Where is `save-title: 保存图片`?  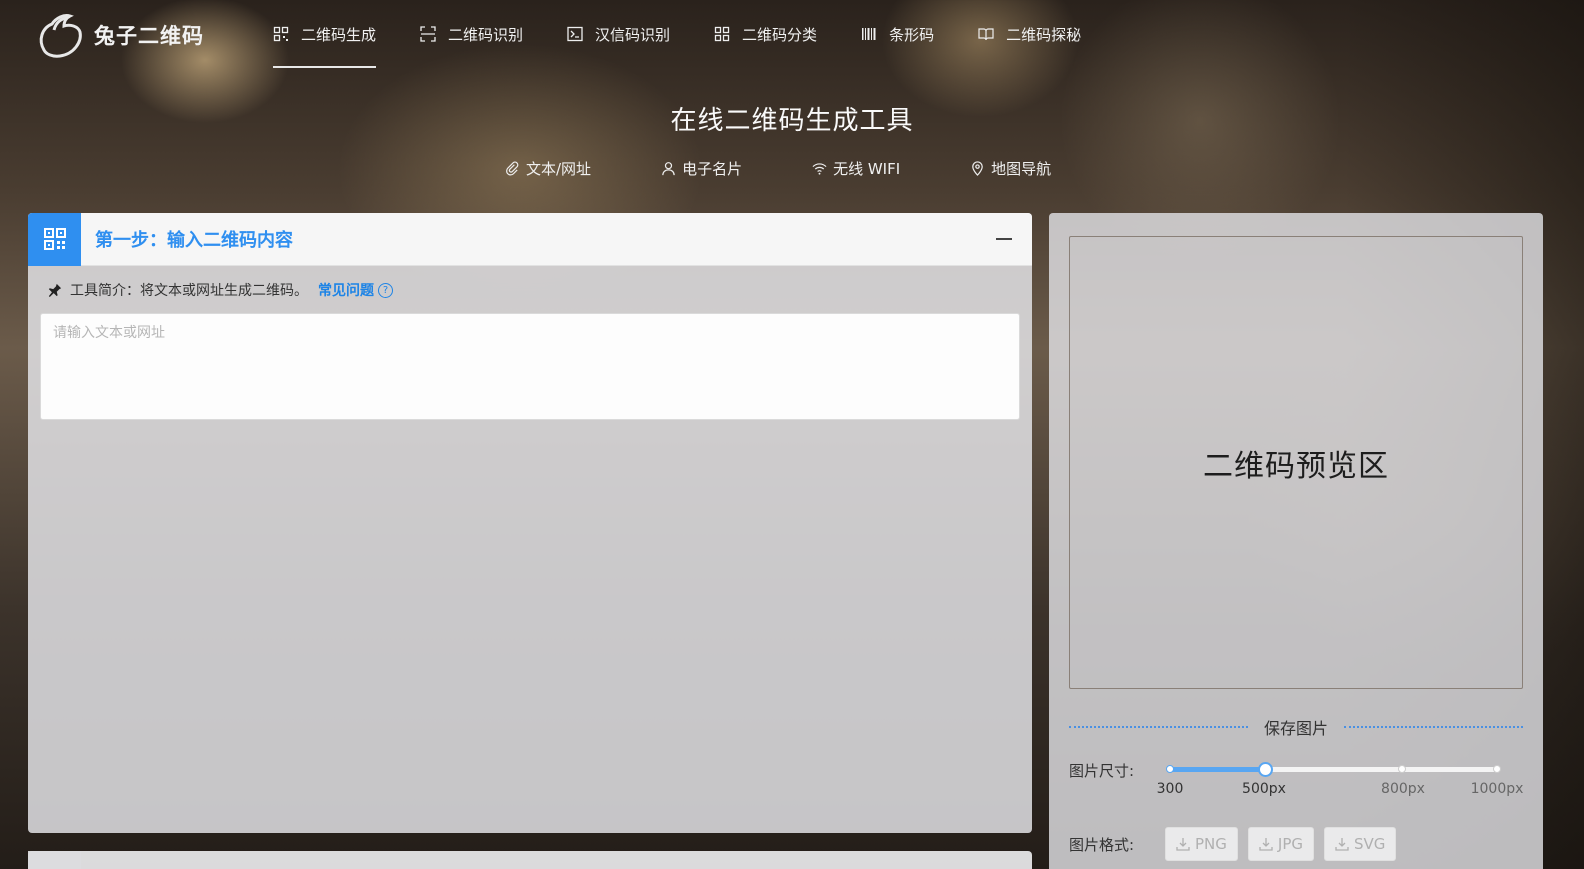 save-title: 保存图片 is located at coordinates (1296, 728).